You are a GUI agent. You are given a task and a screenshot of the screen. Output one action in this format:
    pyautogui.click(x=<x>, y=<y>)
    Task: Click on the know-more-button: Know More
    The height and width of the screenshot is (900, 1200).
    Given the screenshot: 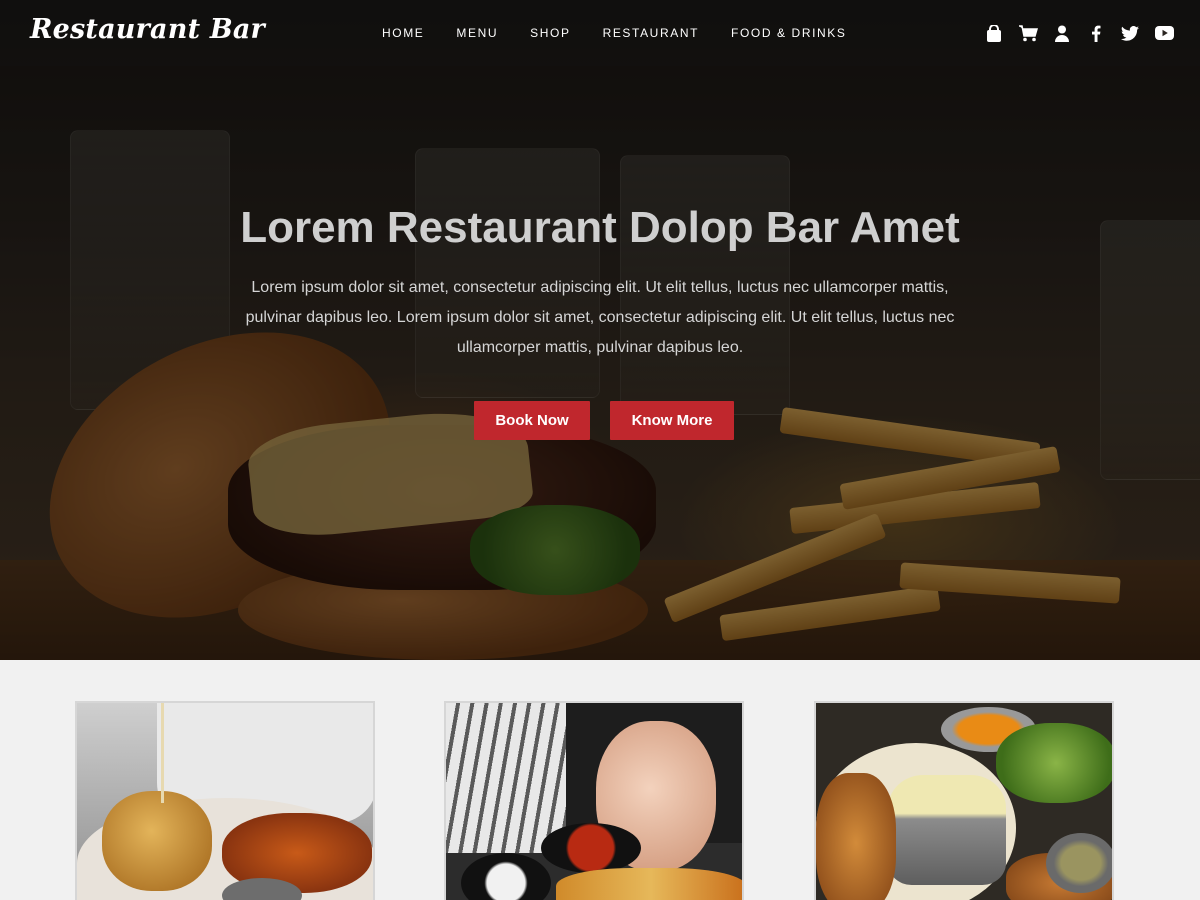 What is the action you would take?
    pyautogui.click(x=672, y=420)
    